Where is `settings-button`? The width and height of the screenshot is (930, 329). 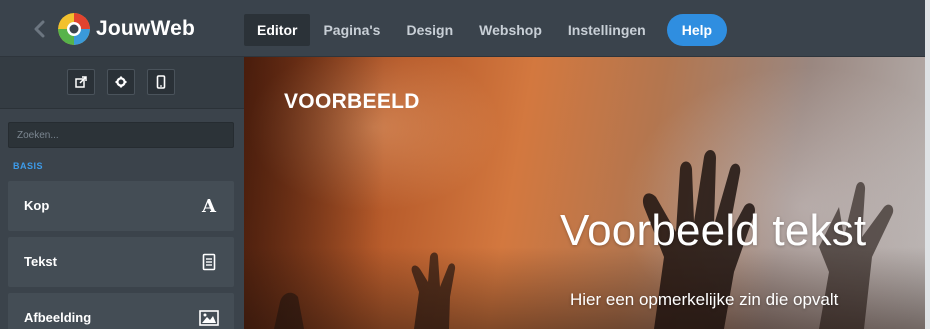
settings-button is located at coordinates (121, 82).